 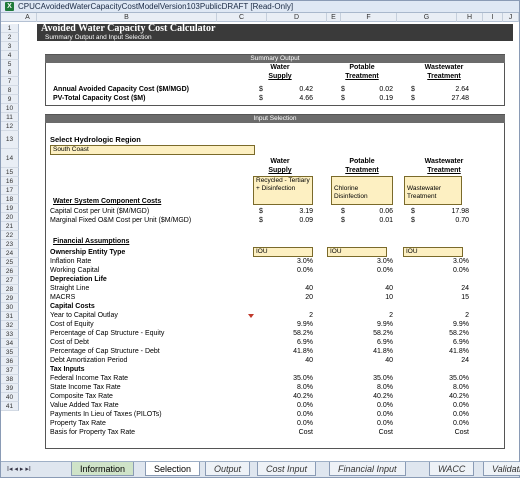 I want to click on row-header-20: 20, so click(x=10, y=217).